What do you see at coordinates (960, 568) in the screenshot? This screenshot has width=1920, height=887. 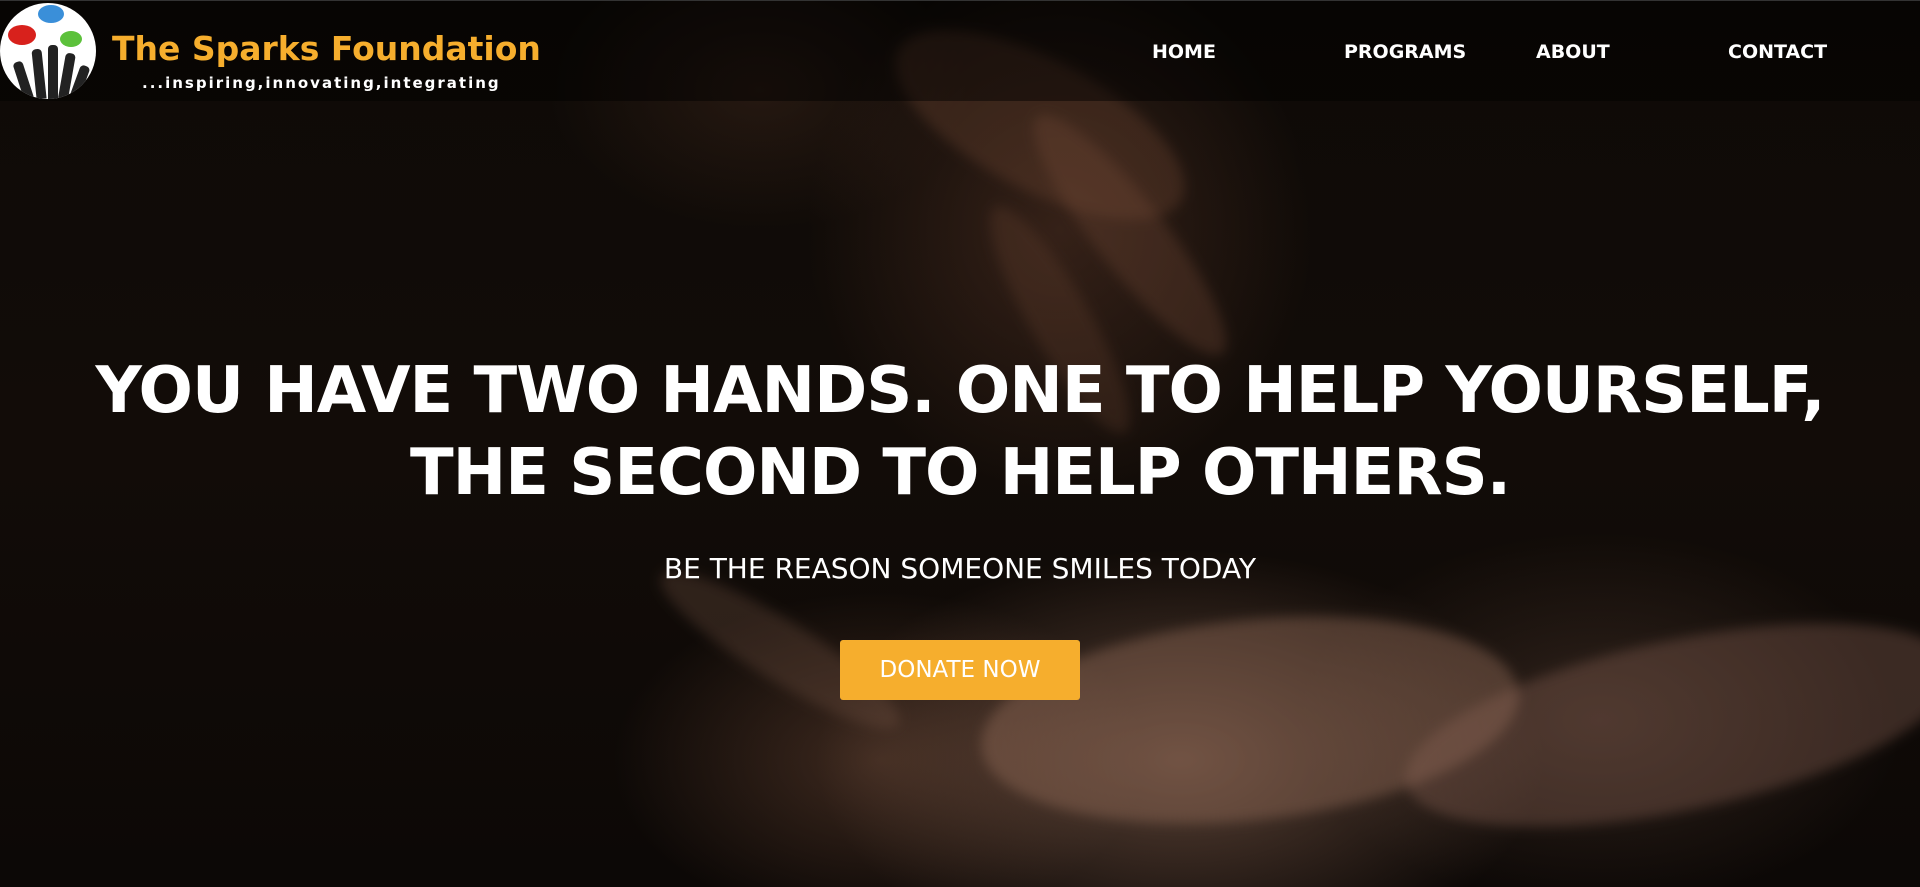 I see `hero-subheadline: BE THE REASON SOMEONE SMILES TODAY` at bounding box center [960, 568].